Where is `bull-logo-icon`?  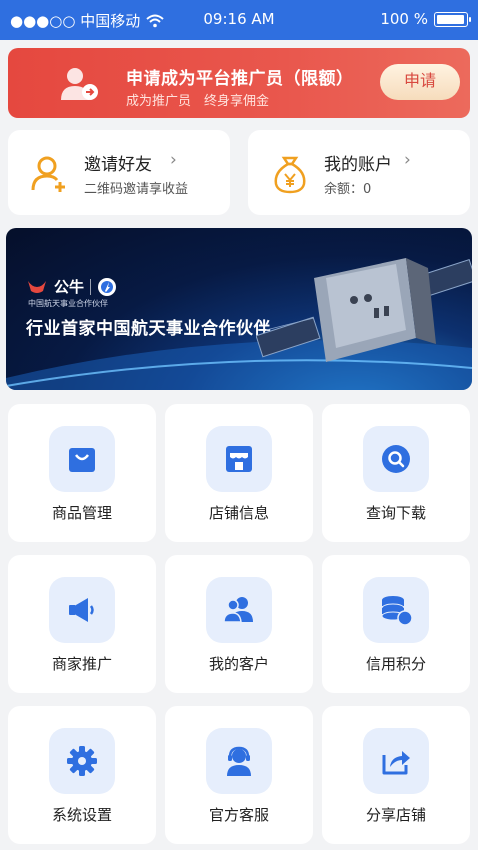 bull-logo-icon is located at coordinates (37, 286).